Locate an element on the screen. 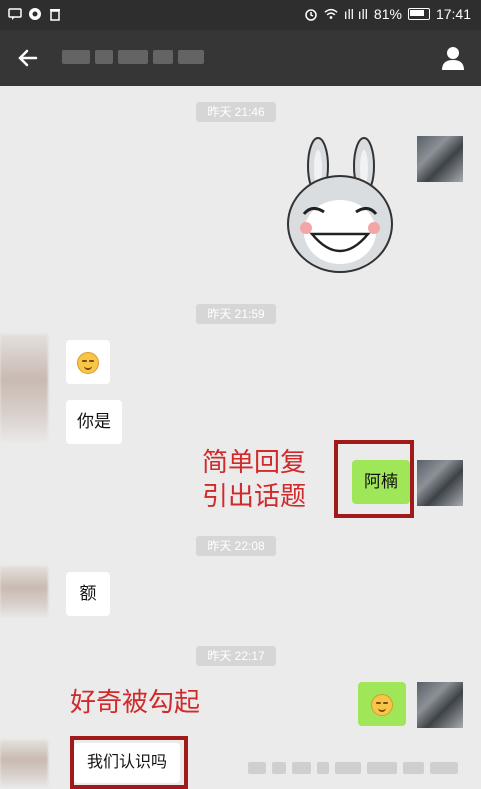  back-arrow-icon is located at coordinates (28, 58).